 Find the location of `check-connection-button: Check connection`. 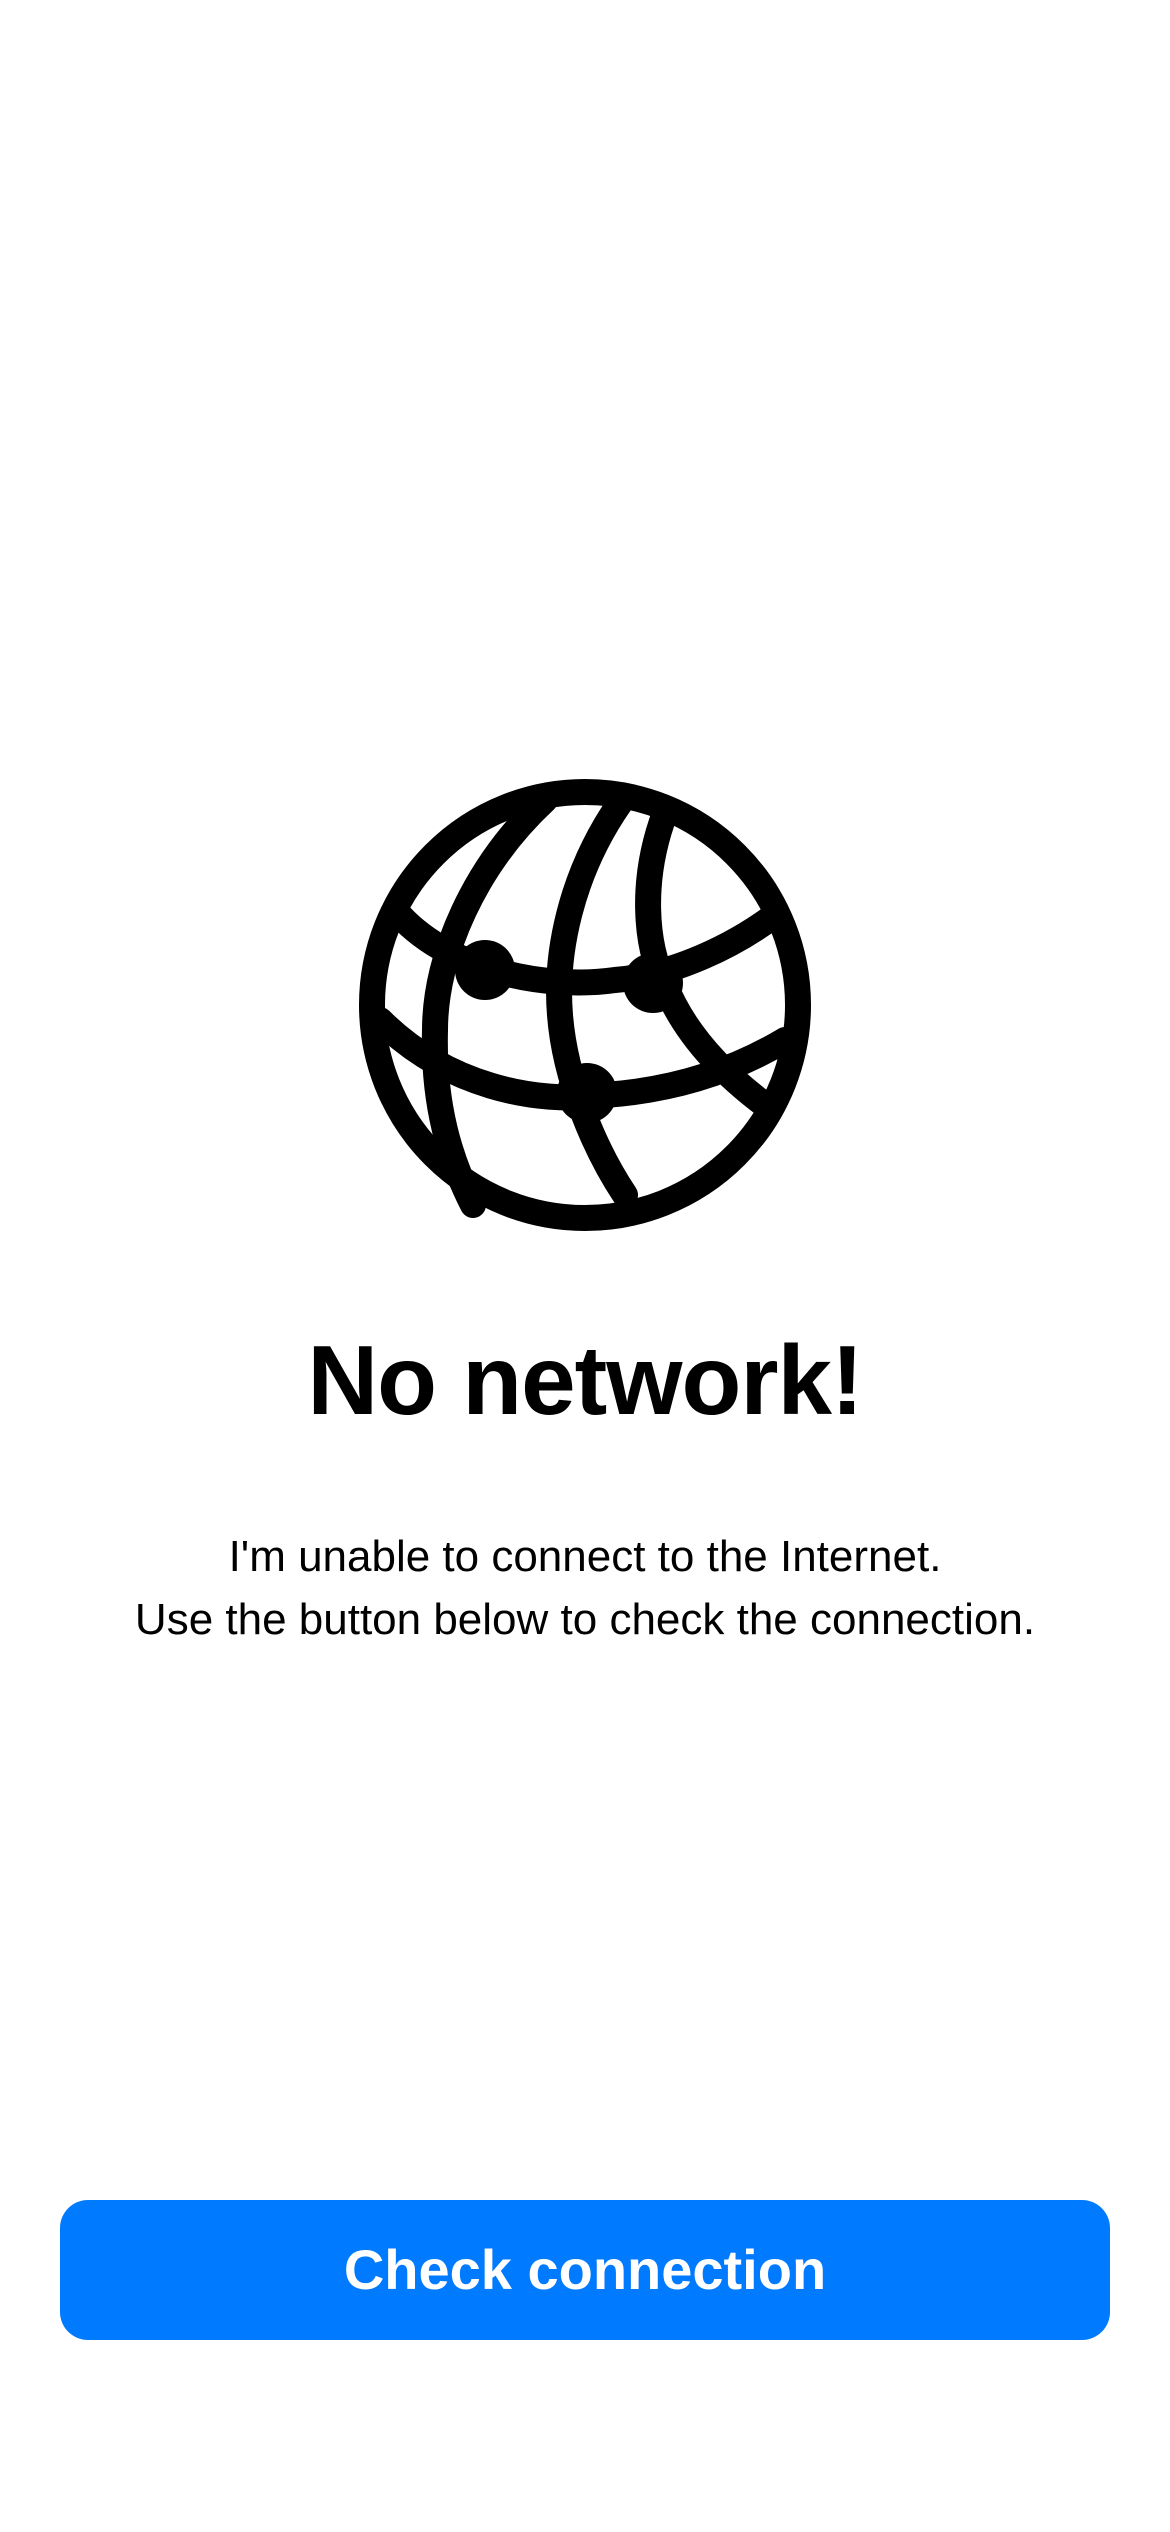

check-connection-button: Check connection is located at coordinates (585, 2270).